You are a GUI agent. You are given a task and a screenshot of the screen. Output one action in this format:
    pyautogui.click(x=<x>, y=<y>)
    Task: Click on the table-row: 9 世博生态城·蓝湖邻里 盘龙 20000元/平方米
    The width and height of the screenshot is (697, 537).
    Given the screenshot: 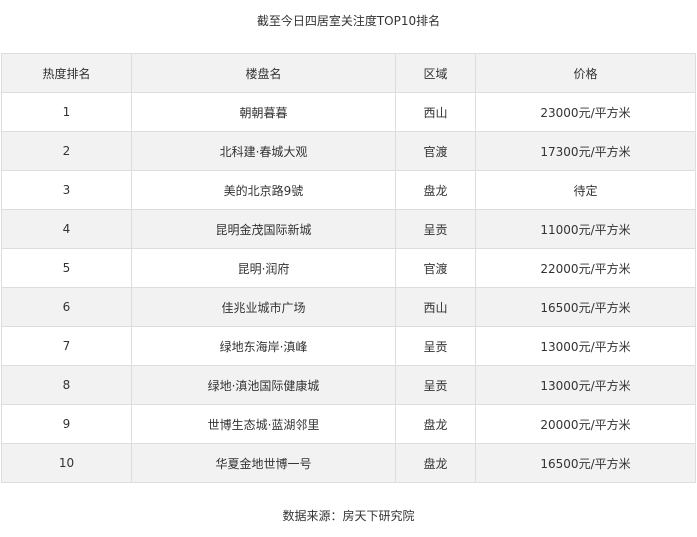 What is the action you would take?
    pyautogui.click(x=348, y=424)
    